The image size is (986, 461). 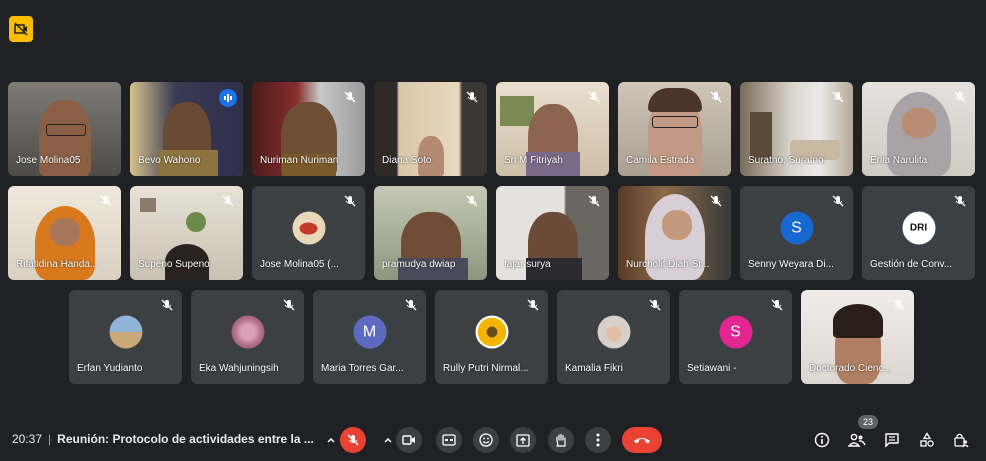 I want to click on info-icon, so click(x=822, y=440).